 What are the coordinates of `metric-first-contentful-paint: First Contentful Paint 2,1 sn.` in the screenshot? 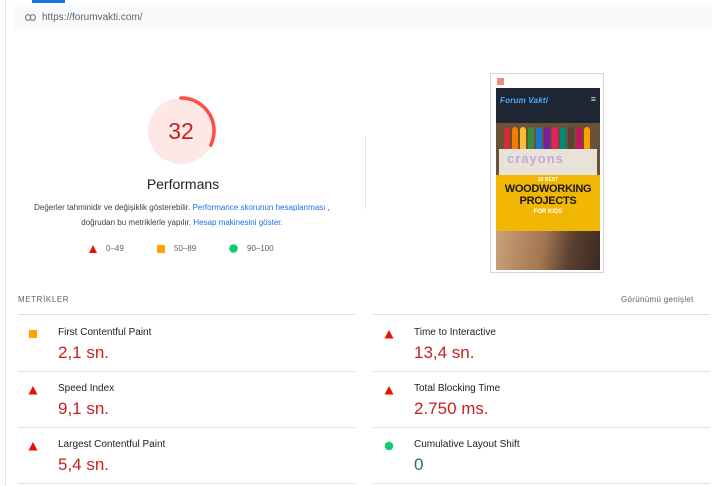 It's located at (193, 344).